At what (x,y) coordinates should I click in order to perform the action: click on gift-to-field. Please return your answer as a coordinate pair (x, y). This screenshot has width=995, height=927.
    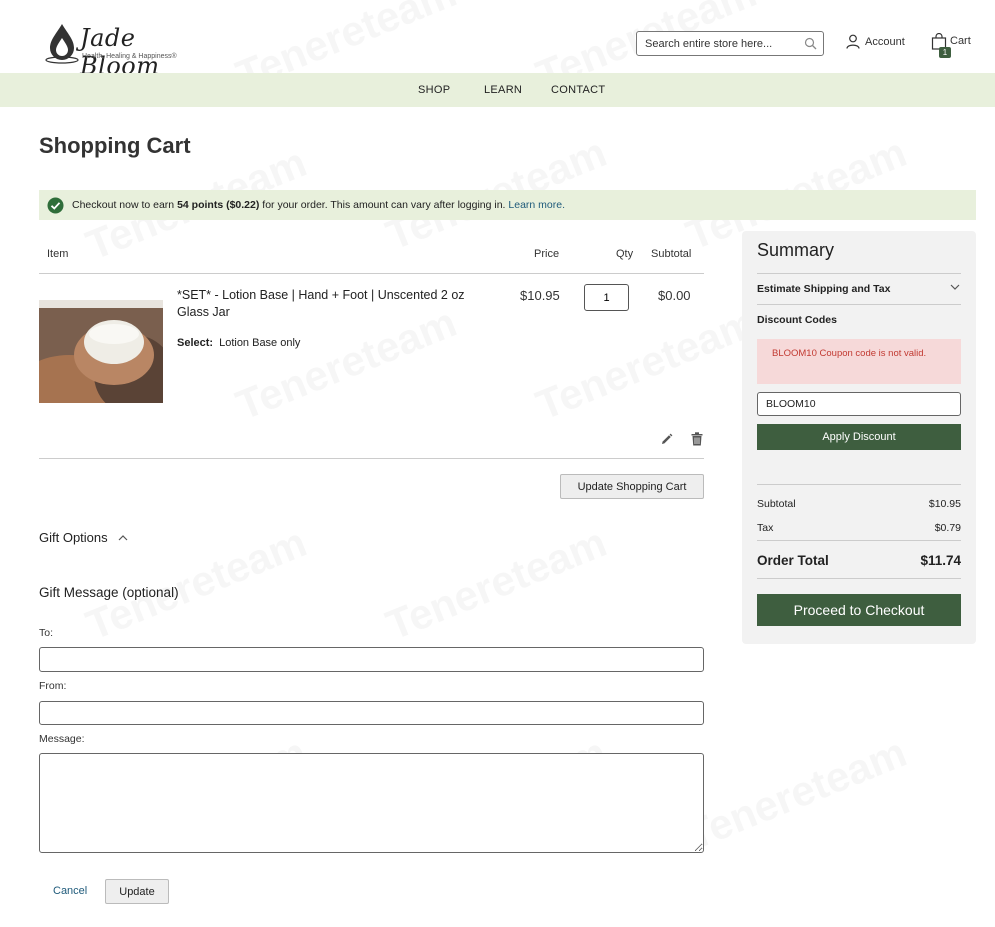
    Looking at the image, I should click on (371, 659).